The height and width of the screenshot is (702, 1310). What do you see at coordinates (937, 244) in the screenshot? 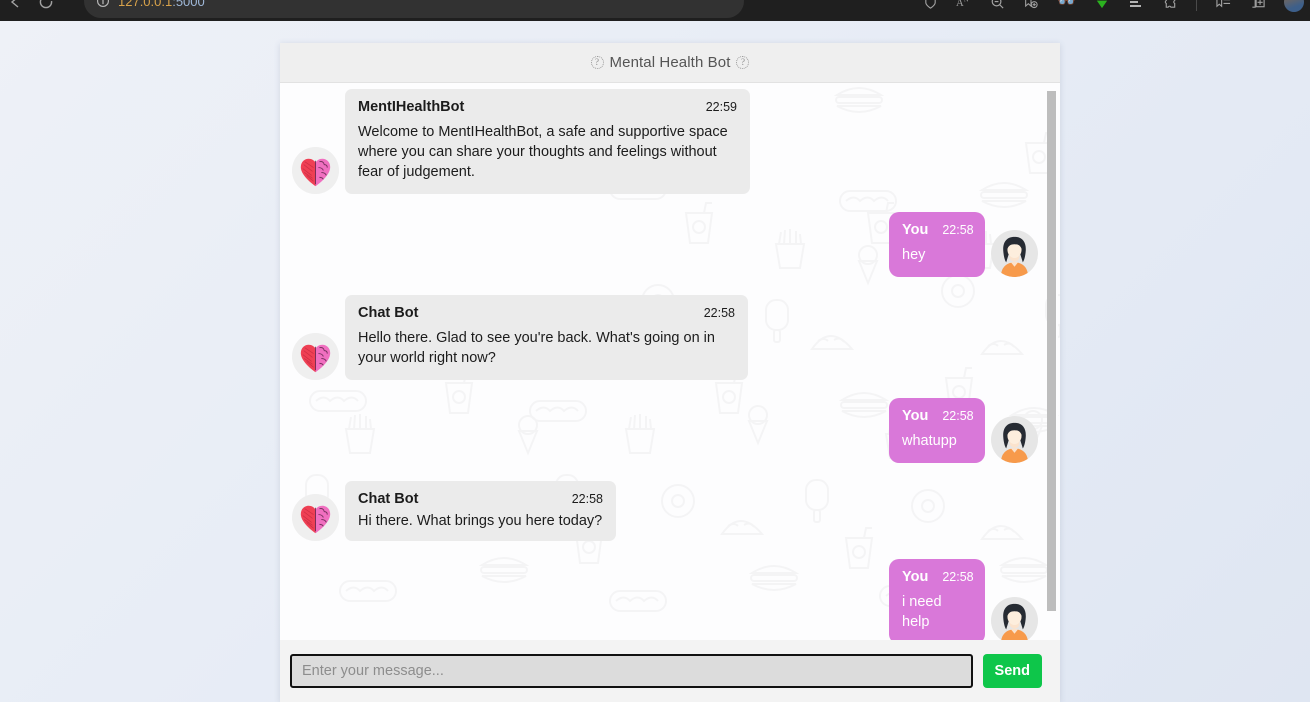
I see `message-bubble: You 22:58 hey` at bounding box center [937, 244].